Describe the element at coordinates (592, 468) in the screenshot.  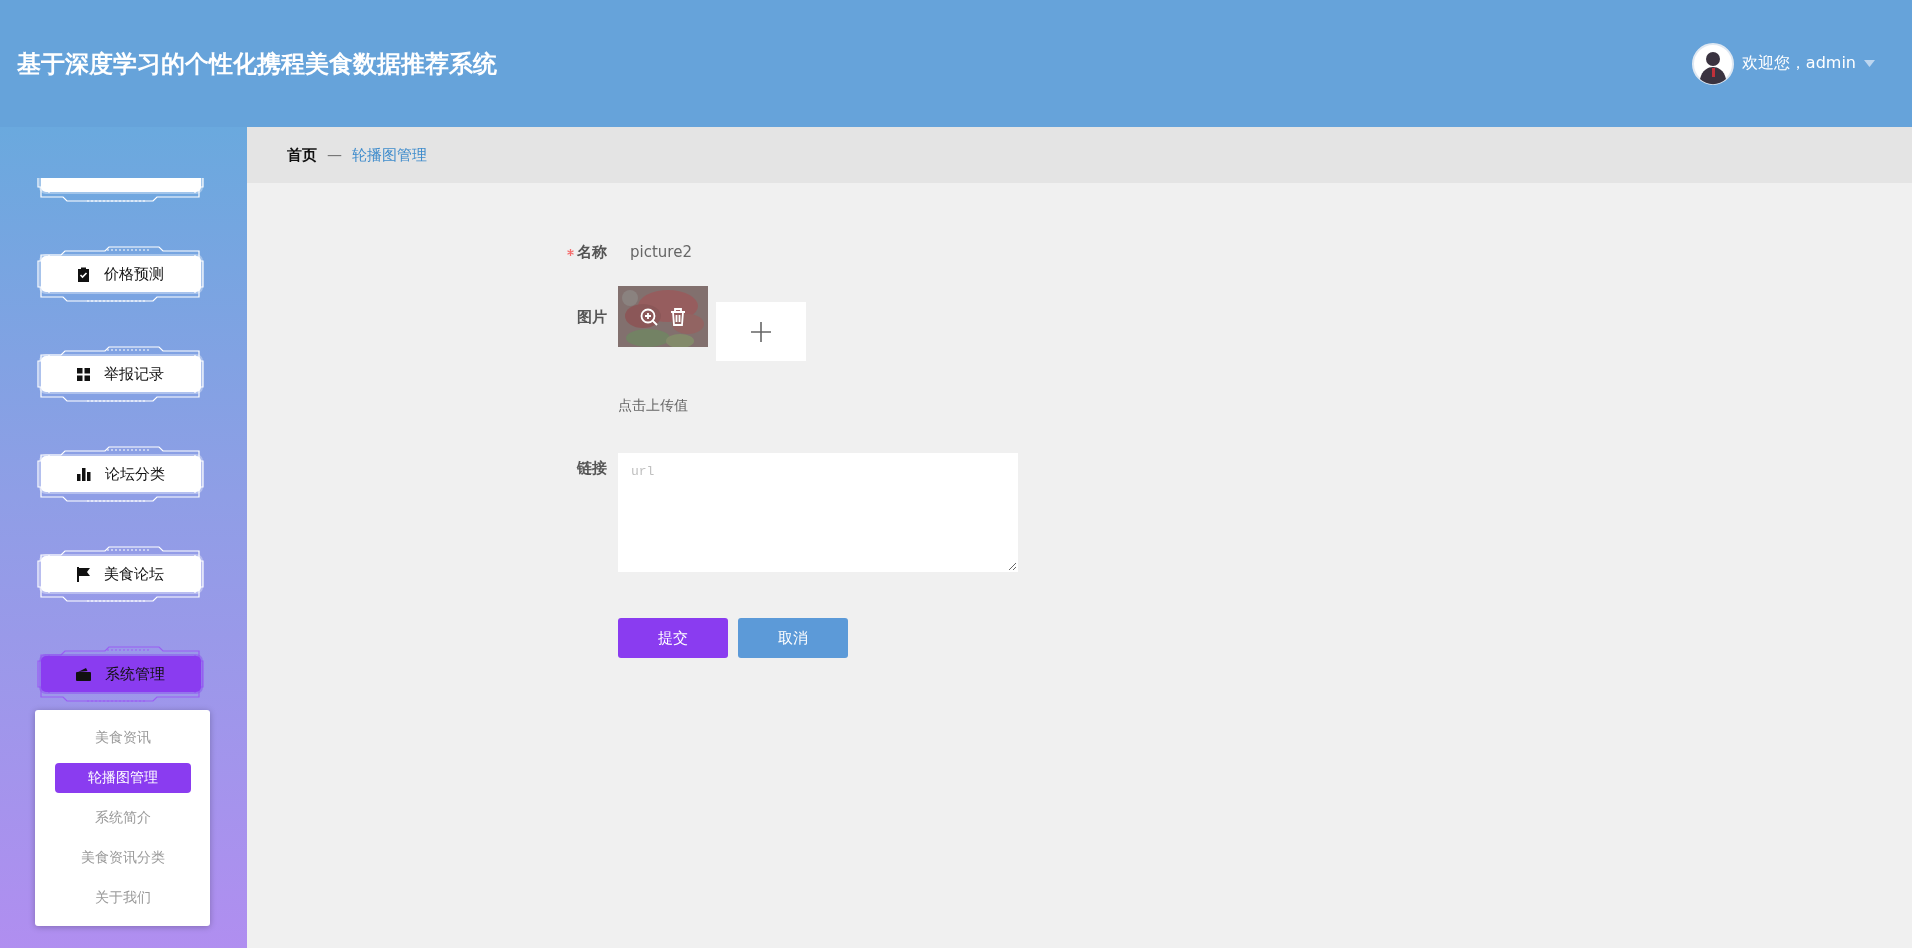
I see `field-label: 链接` at that location.